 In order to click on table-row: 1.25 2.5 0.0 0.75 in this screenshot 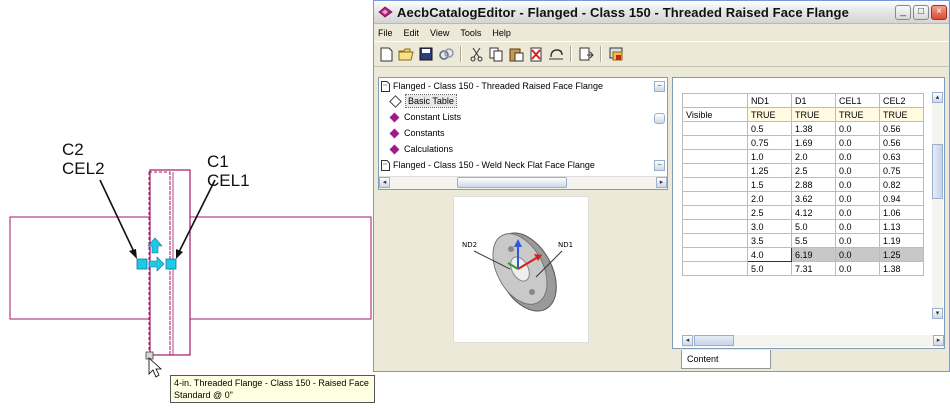, I will do `click(803, 170)`.